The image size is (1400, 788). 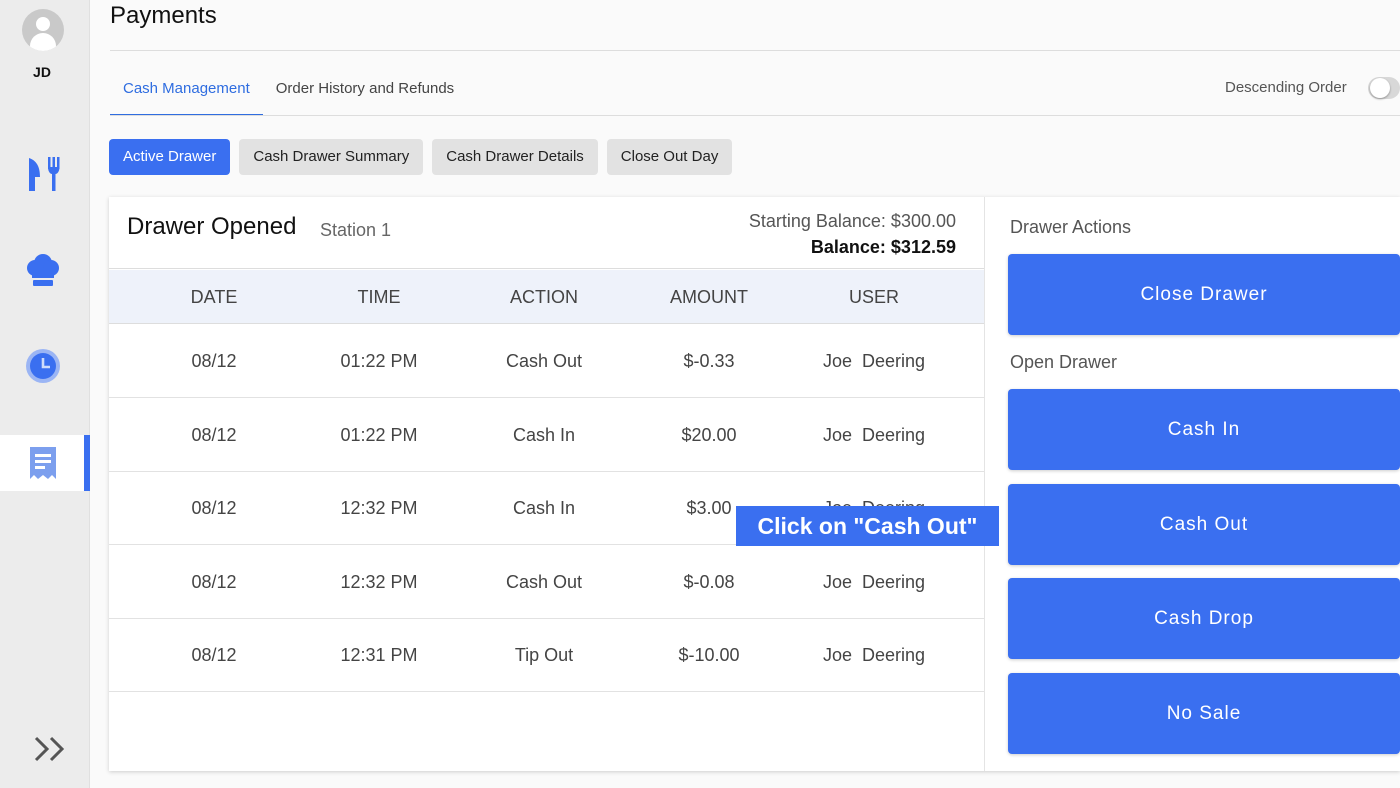 I want to click on tab-order-history-refunds: Order History and Refunds, so click(x=365, y=92).